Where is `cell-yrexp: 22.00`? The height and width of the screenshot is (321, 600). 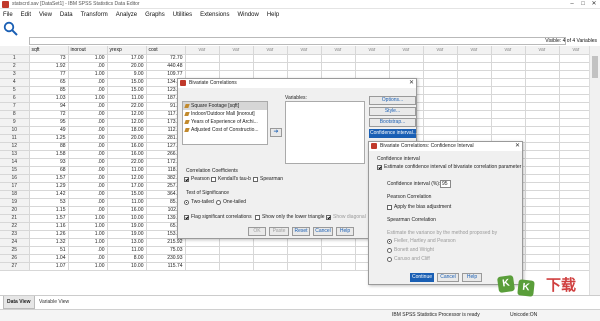 cell-yrexp: 22.00 is located at coordinates (127, 162).